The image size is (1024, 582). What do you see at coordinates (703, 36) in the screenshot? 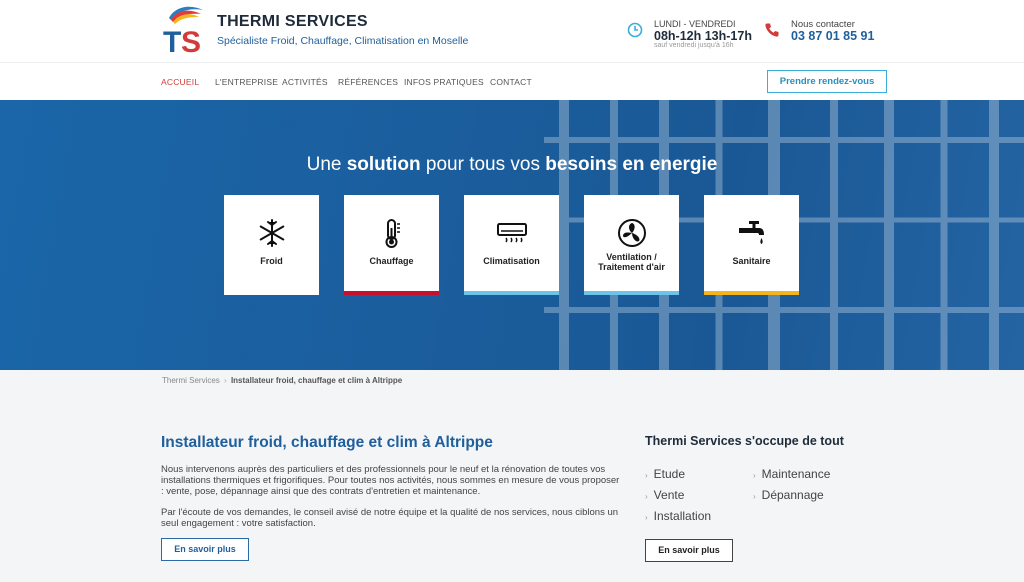
I see `hours-time: 08h-12h 13h-17h` at bounding box center [703, 36].